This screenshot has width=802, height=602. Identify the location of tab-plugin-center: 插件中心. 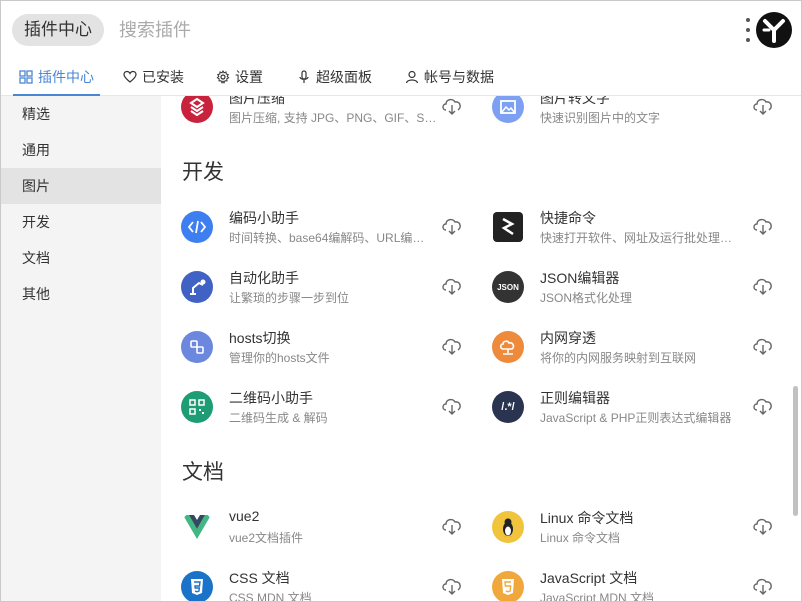
(56, 77).